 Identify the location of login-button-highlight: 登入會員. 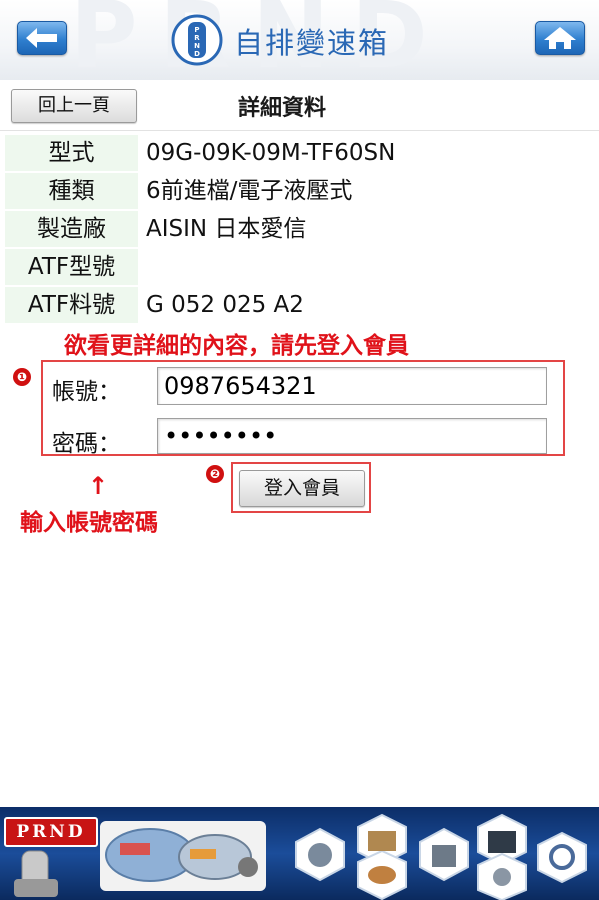
(301, 487).